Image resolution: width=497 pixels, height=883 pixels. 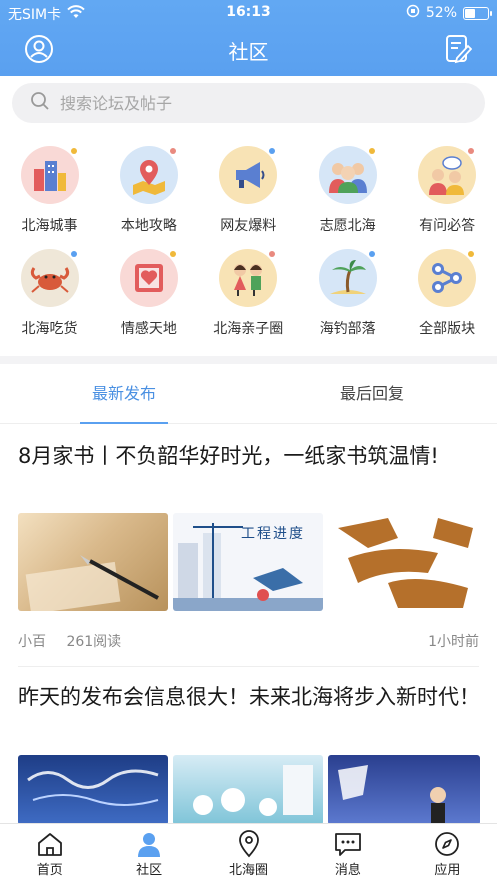 What do you see at coordinates (347, 226) in the screenshot?
I see `category-label: 志愿北海` at bounding box center [347, 226].